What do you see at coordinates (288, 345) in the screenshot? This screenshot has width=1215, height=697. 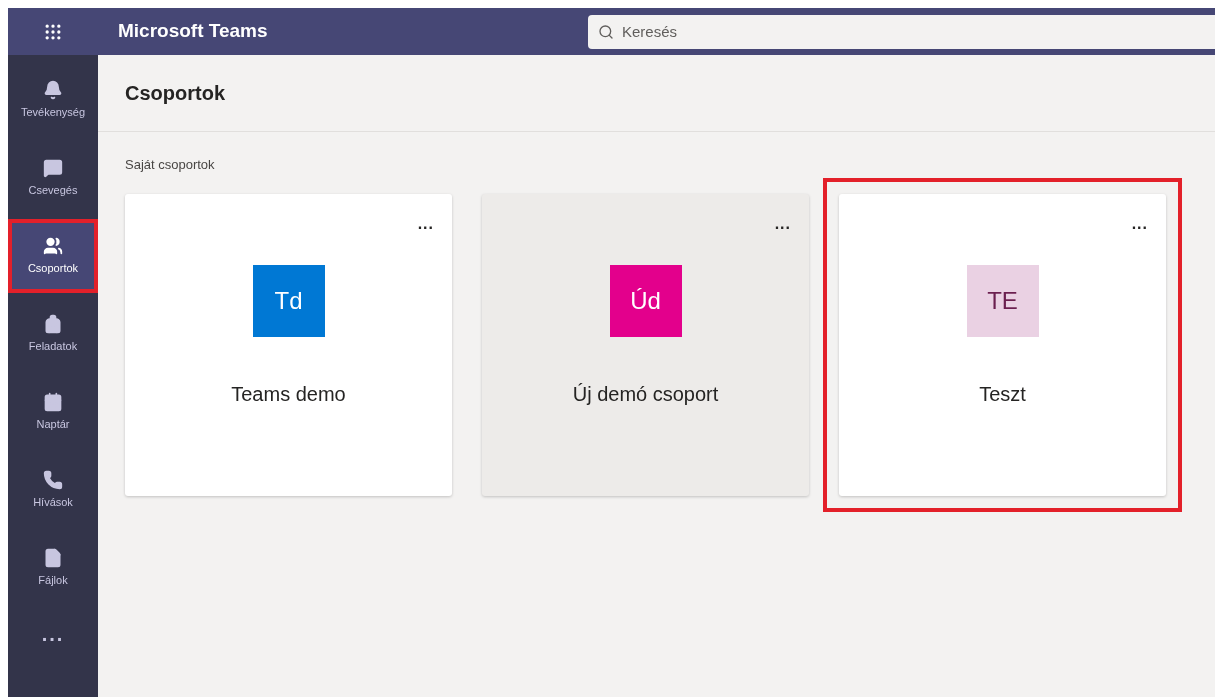 I see `team-card: ... Td Teams demo` at bounding box center [288, 345].